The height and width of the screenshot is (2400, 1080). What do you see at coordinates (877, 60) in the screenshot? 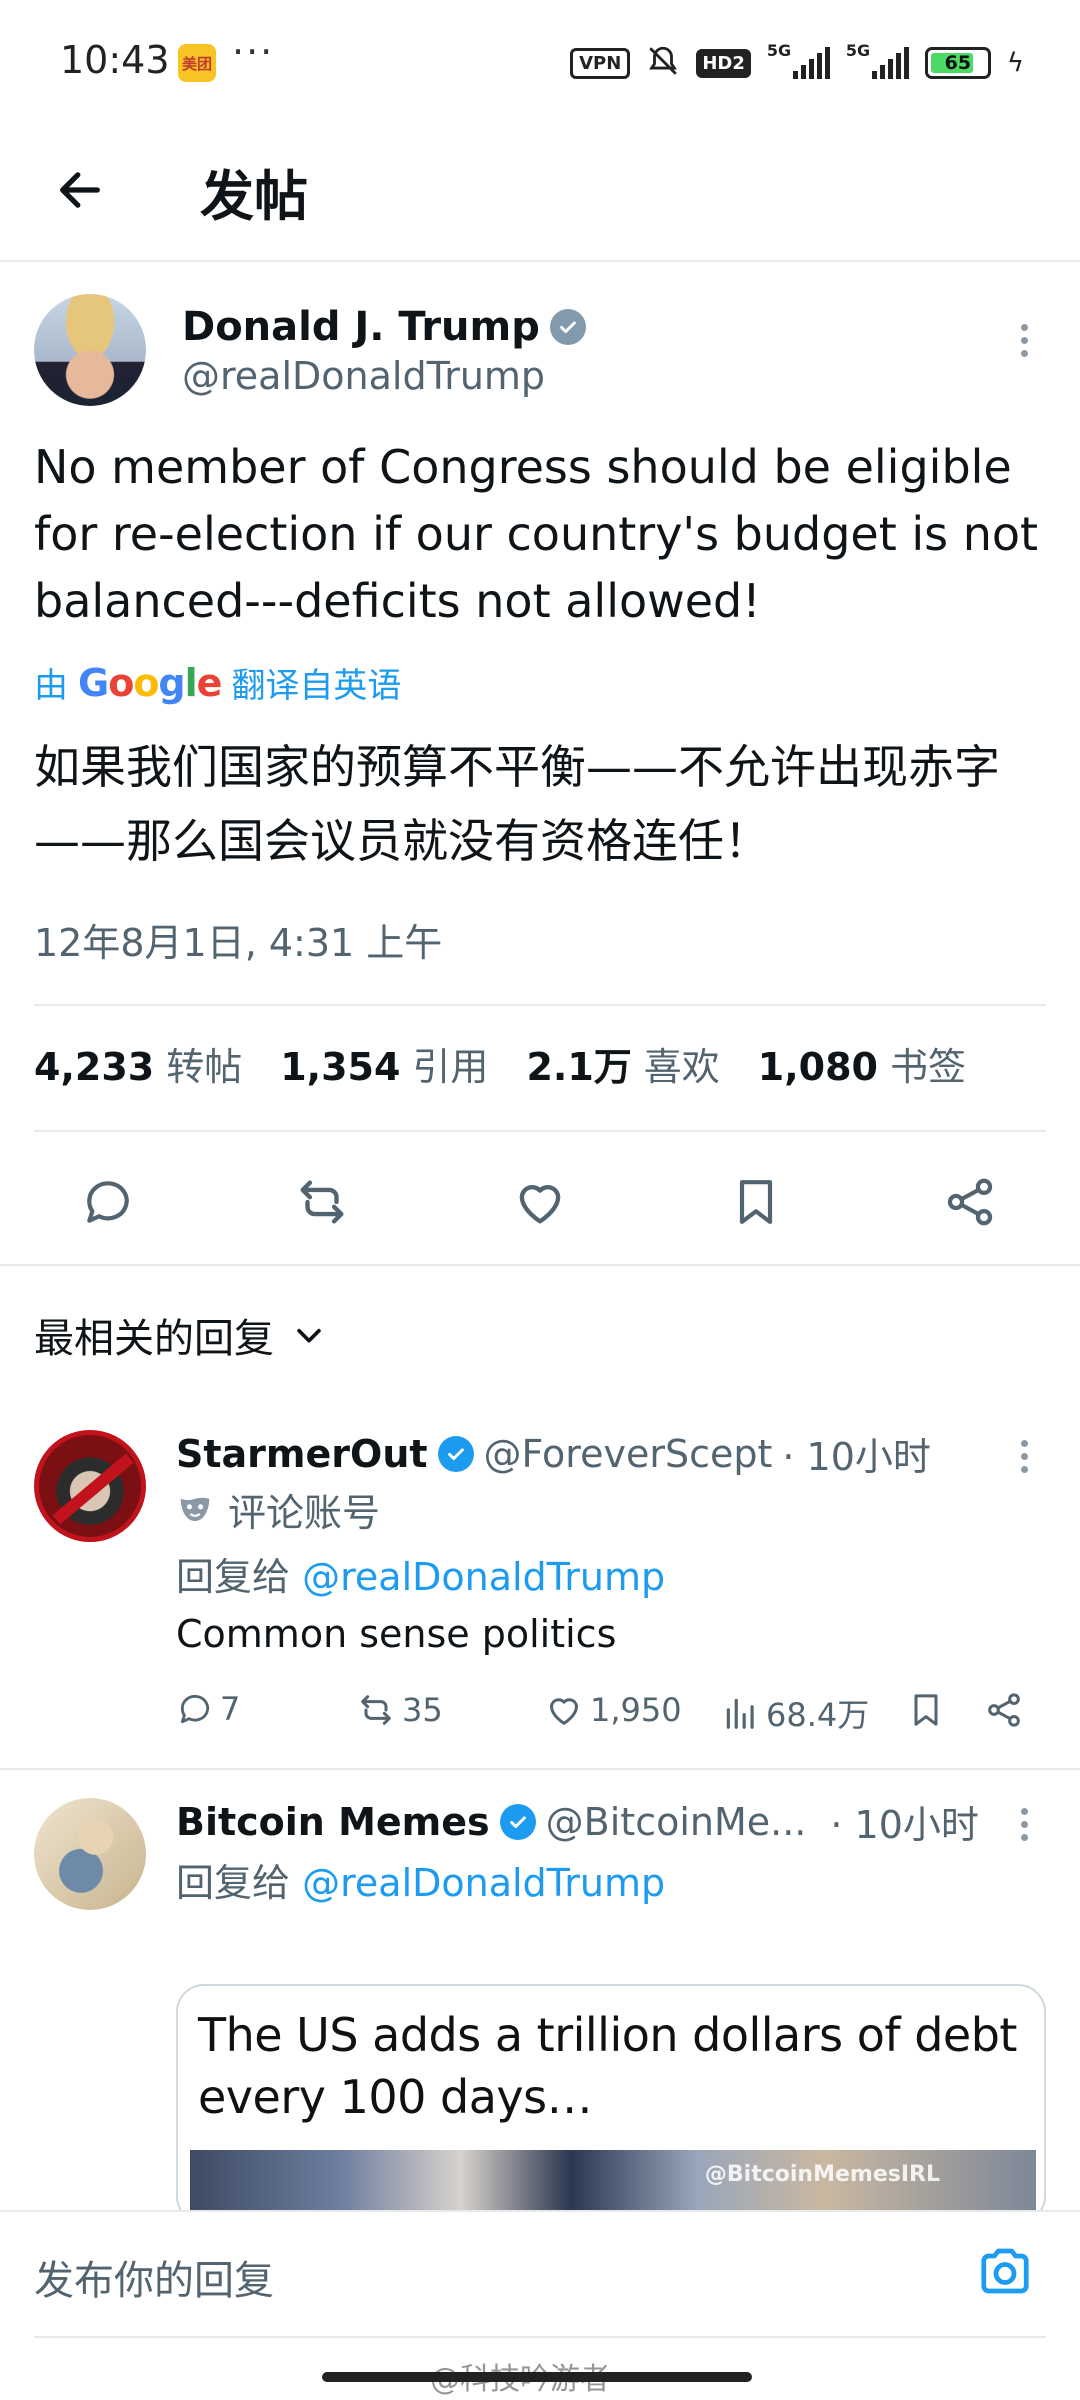
I see `signal-icon-2: 5G` at bounding box center [877, 60].